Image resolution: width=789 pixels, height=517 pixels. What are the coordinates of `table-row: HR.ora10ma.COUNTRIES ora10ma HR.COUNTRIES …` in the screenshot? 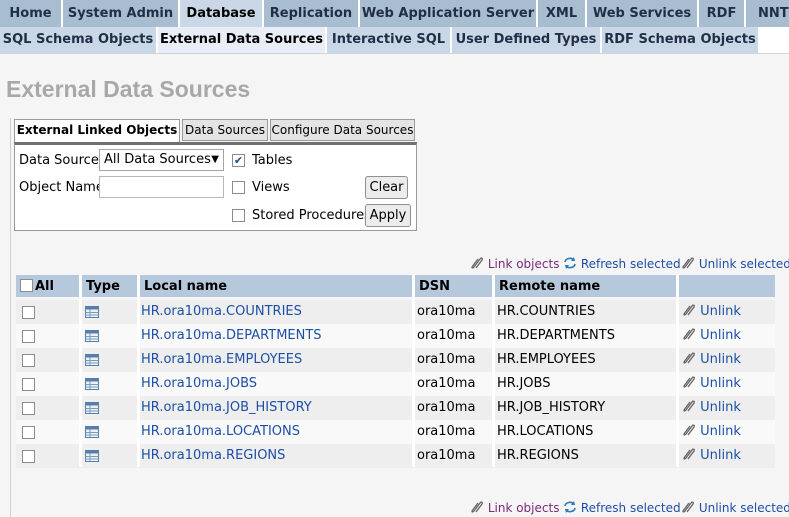 It's located at (395, 312).